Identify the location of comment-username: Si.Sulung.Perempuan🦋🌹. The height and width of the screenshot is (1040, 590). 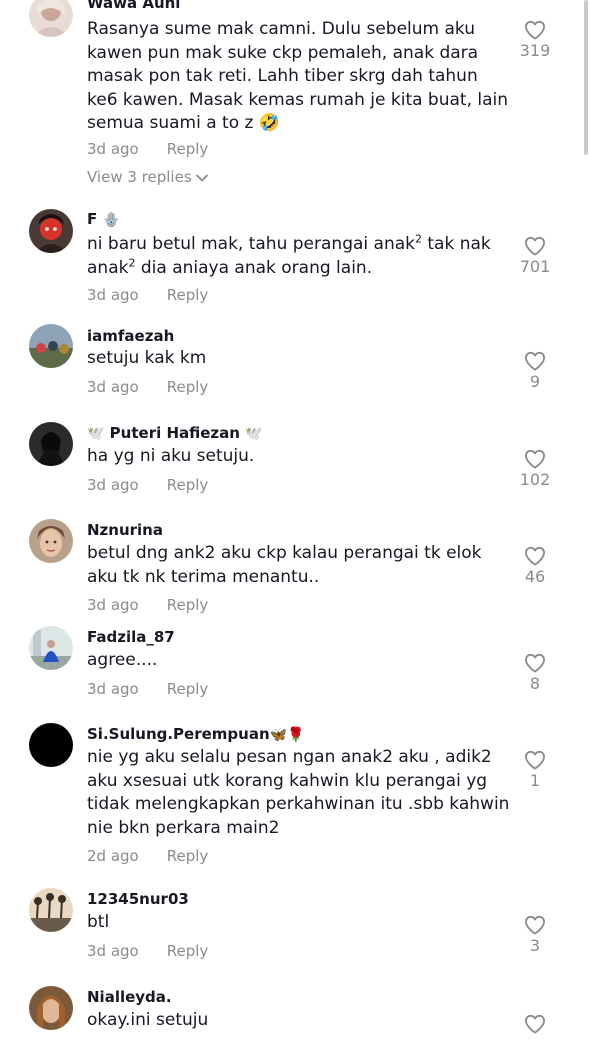
(196, 734).